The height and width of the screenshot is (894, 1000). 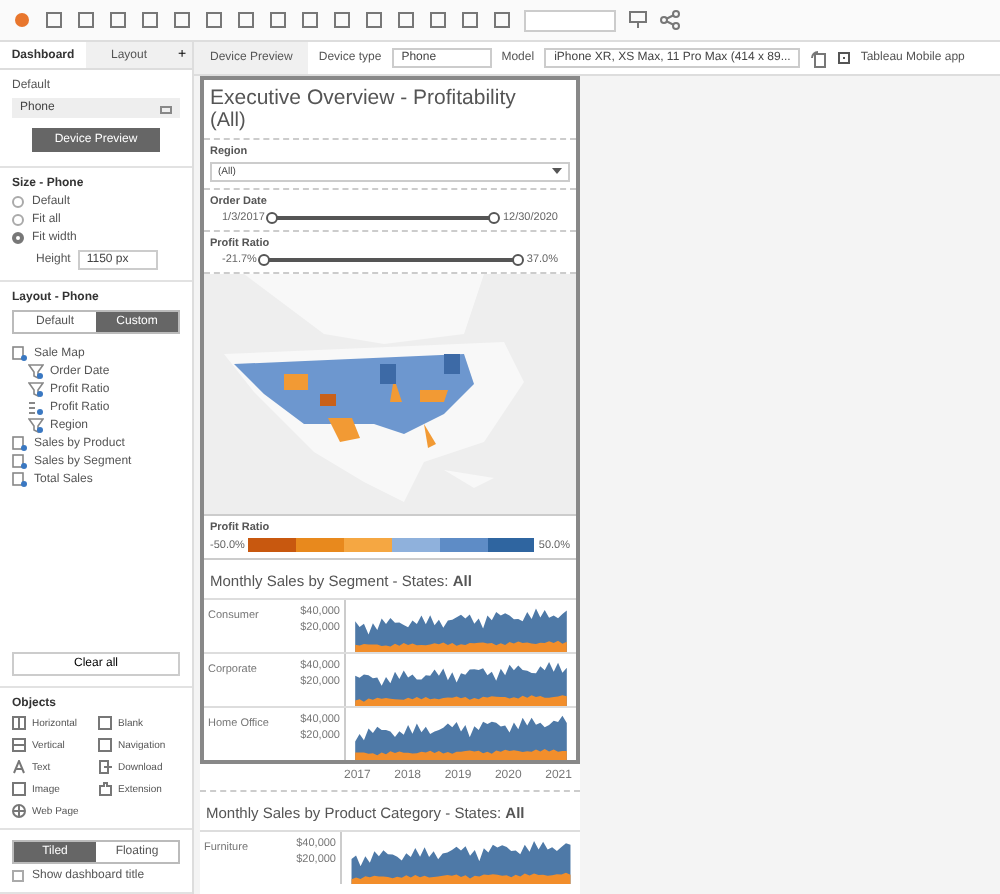 What do you see at coordinates (105, 789) in the screenshot?
I see `extension-icon` at bounding box center [105, 789].